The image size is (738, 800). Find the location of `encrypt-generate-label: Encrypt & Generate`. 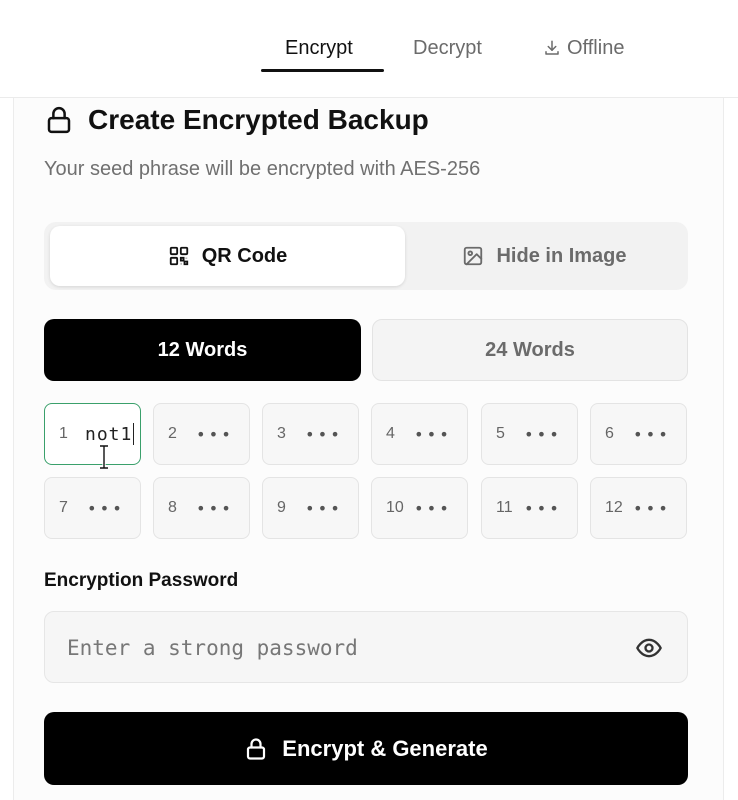

encrypt-generate-label: Encrypt & Generate is located at coordinates (385, 748).